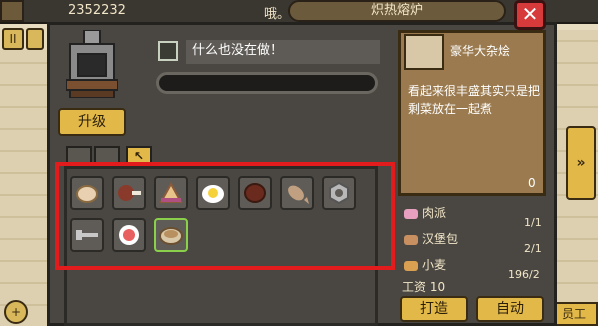  I want to click on close-button: ✕, so click(530, 15).